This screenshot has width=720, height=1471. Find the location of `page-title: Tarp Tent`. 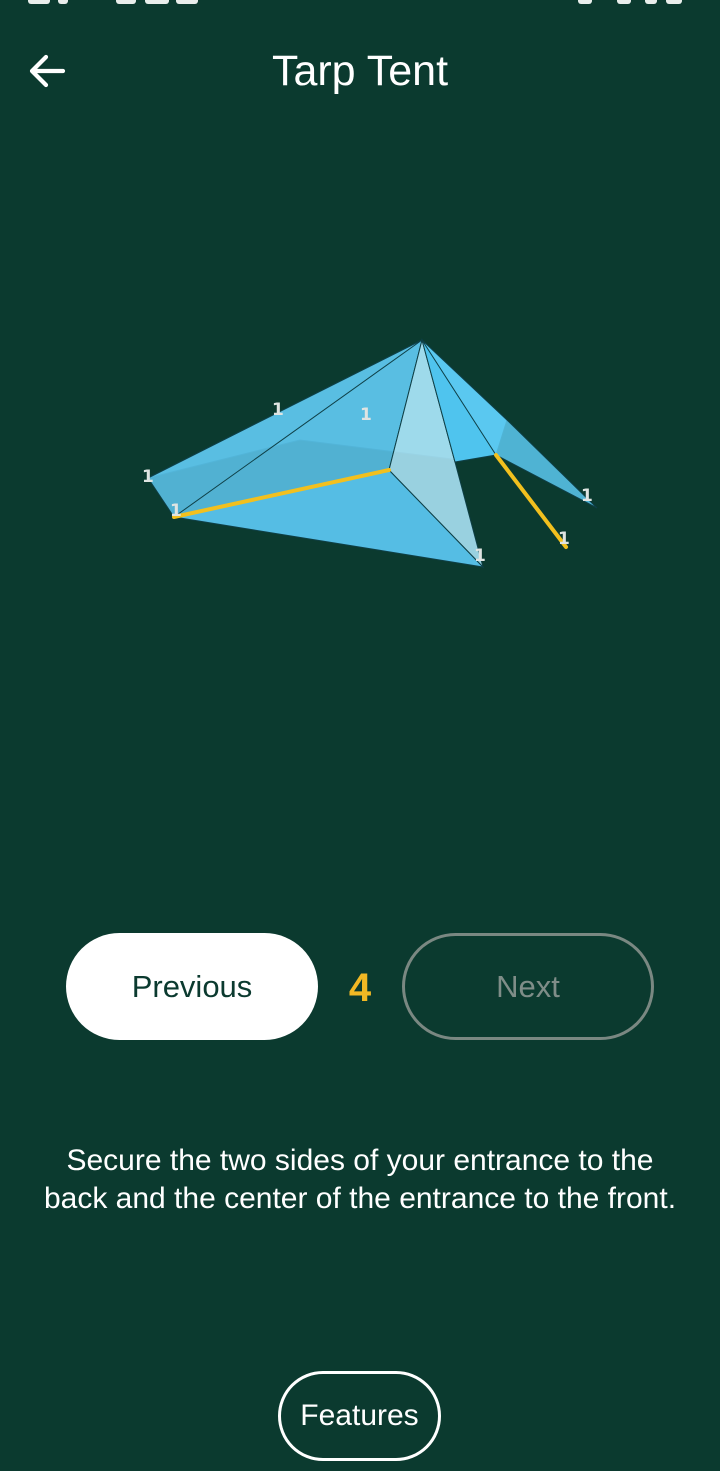

page-title: Tarp Tent is located at coordinates (360, 71).